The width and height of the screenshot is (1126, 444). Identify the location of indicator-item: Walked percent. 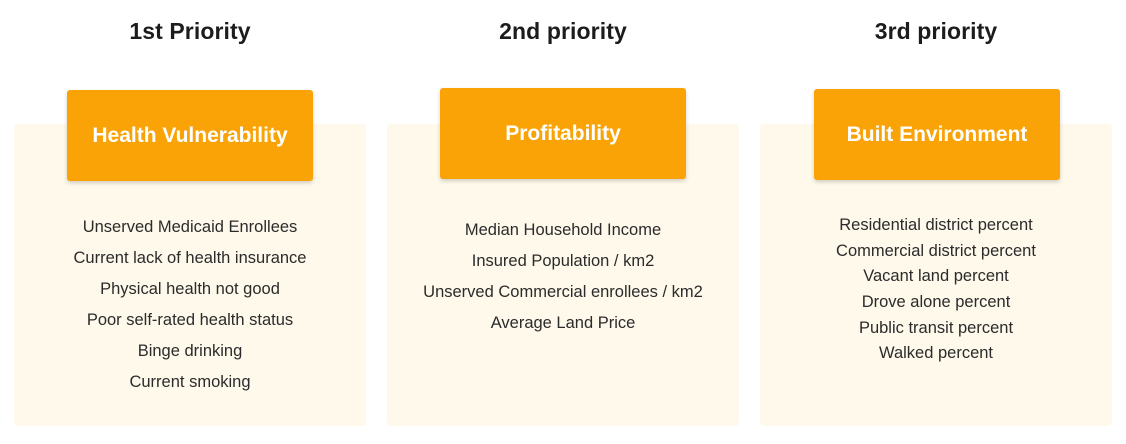
(936, 353).